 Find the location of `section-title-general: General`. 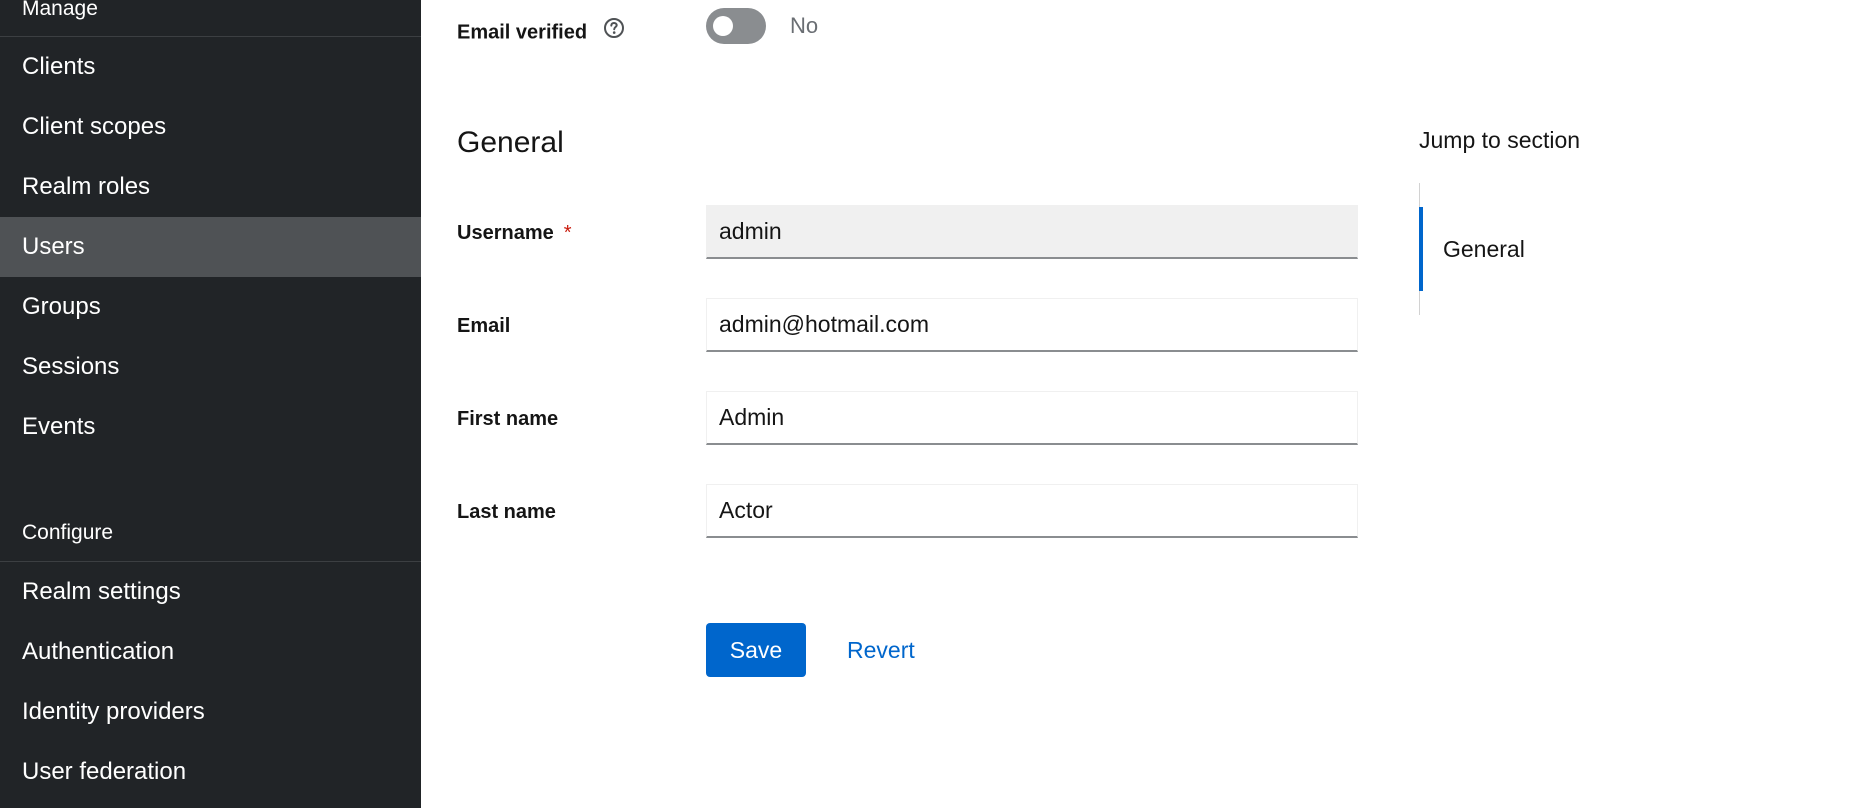

section-title-general: General is located at coordinates (510, 142).